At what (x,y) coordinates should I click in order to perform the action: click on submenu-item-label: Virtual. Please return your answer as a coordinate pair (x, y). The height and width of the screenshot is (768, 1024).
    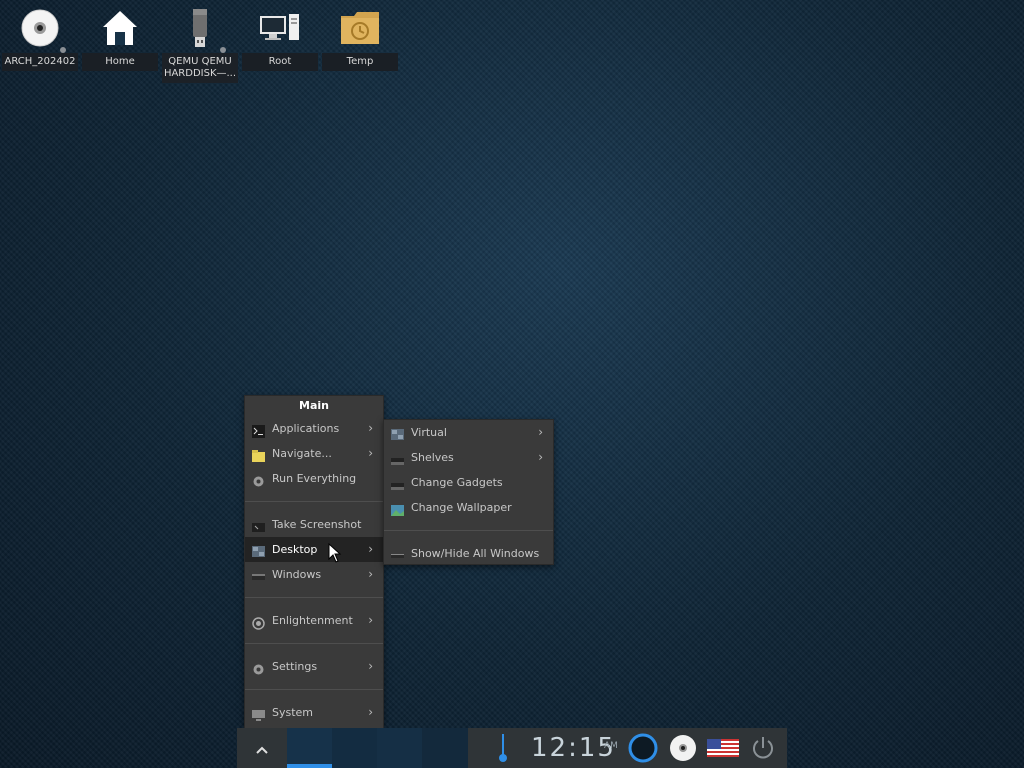
    Looking at the image, I should click on (429, 432).